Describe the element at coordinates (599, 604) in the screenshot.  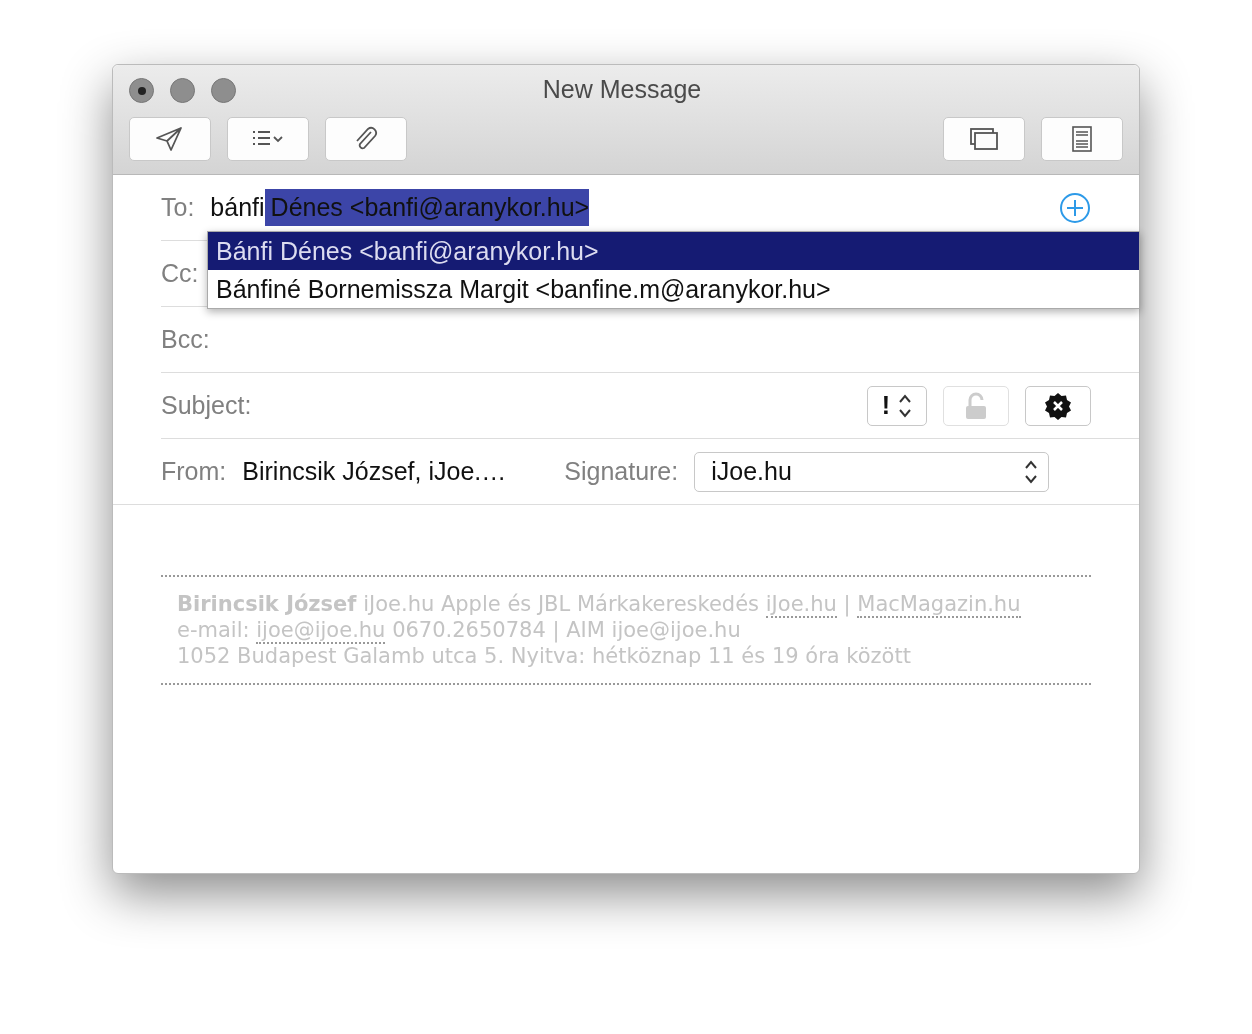
I see `signature-line: Birincsik József iJoe.hu Apple és JBL Márkakereskedés iJoe.hu | MacMagazin.hu` at that location.